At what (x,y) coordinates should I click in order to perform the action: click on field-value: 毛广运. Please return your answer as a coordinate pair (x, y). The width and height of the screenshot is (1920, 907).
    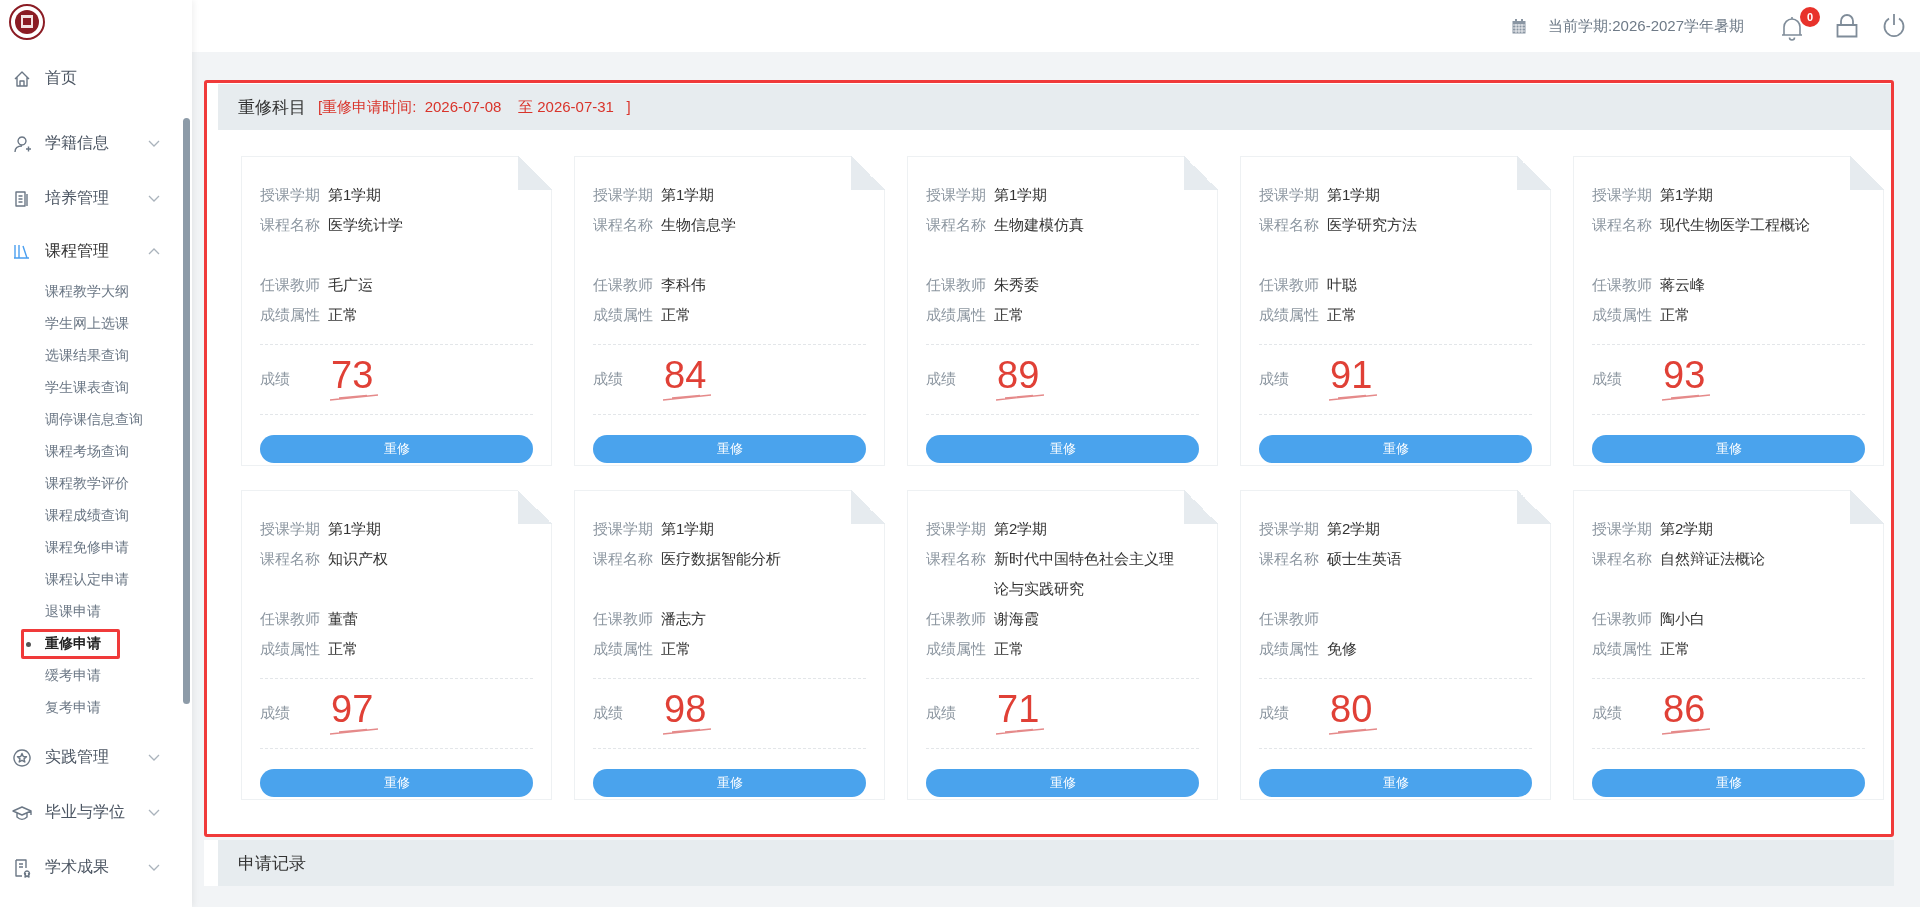
    Looking at the image, I should click on (351, 285).